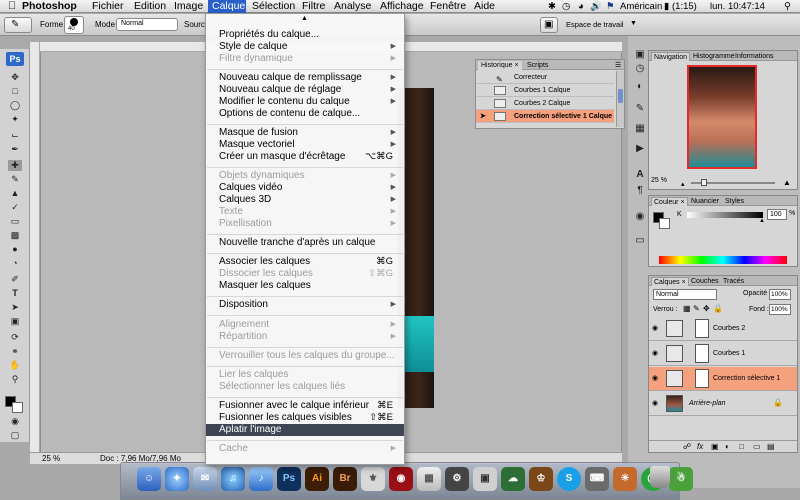  What do you see at coordinates (205, 479) in the screenshot?
I see `mail-icon: ✉` at bounding box center [205, 479].